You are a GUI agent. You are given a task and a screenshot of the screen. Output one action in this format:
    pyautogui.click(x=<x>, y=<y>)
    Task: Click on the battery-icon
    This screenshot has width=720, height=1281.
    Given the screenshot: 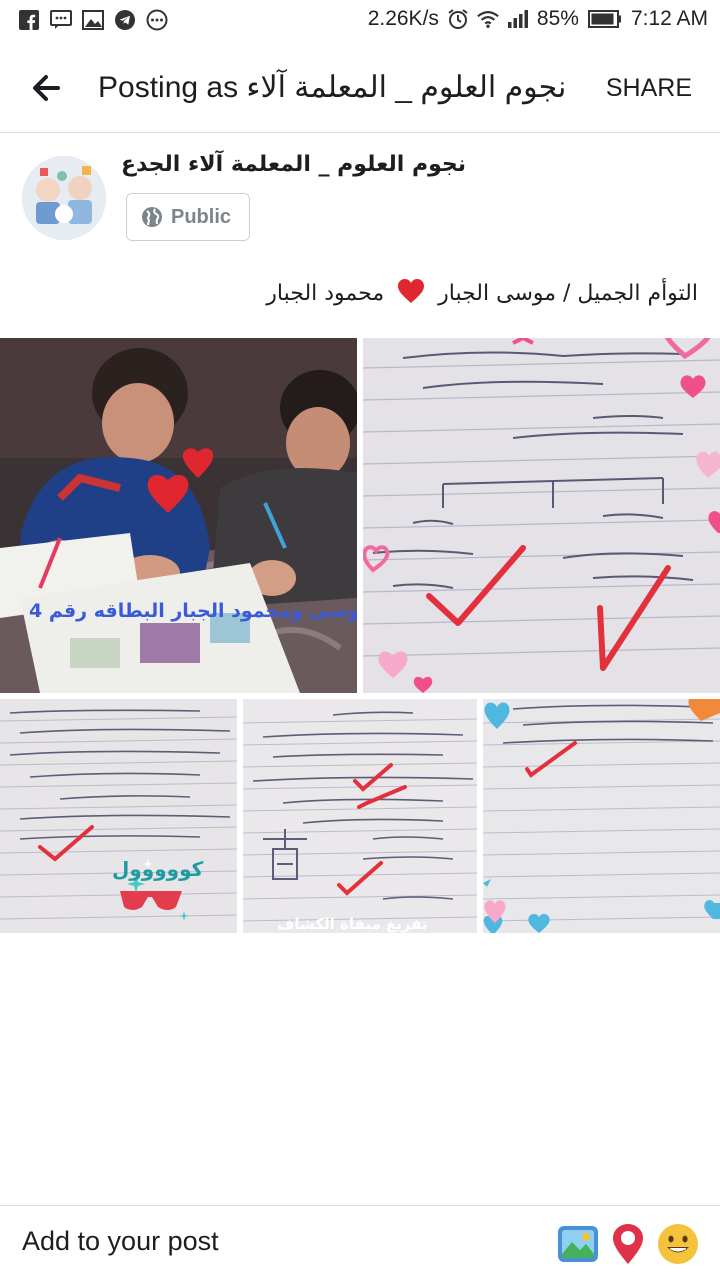 What is the action you would take?
    pyautogui.click(x=605, y=19)
    